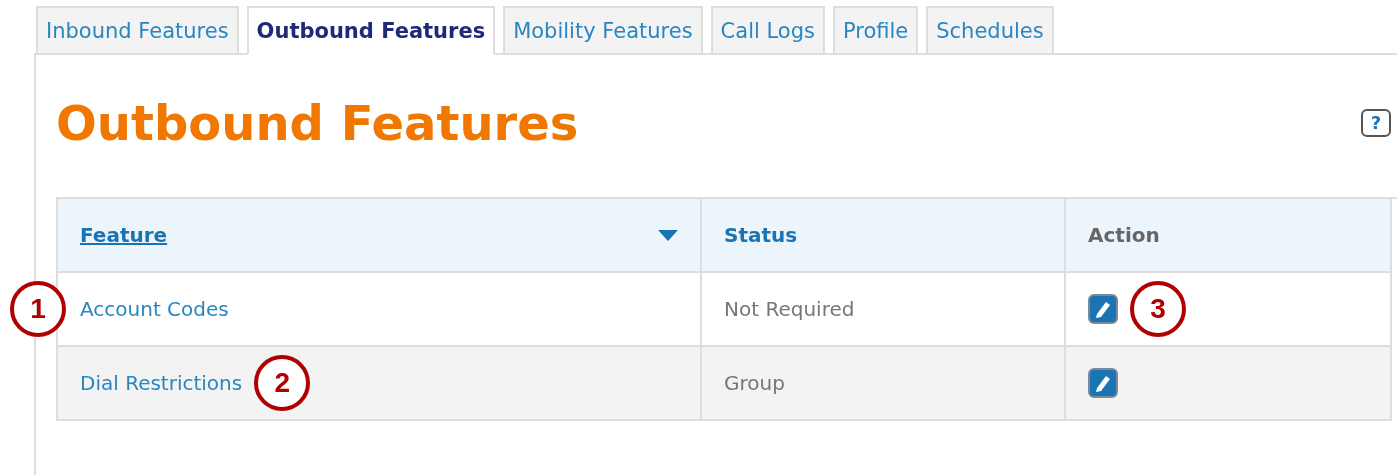 This screenshot has width=1397, height=476. What do you see at coordinates (154, 309) in the screenshot?
I see `feature-link: Account Codes` at bounding box center [154, 309].